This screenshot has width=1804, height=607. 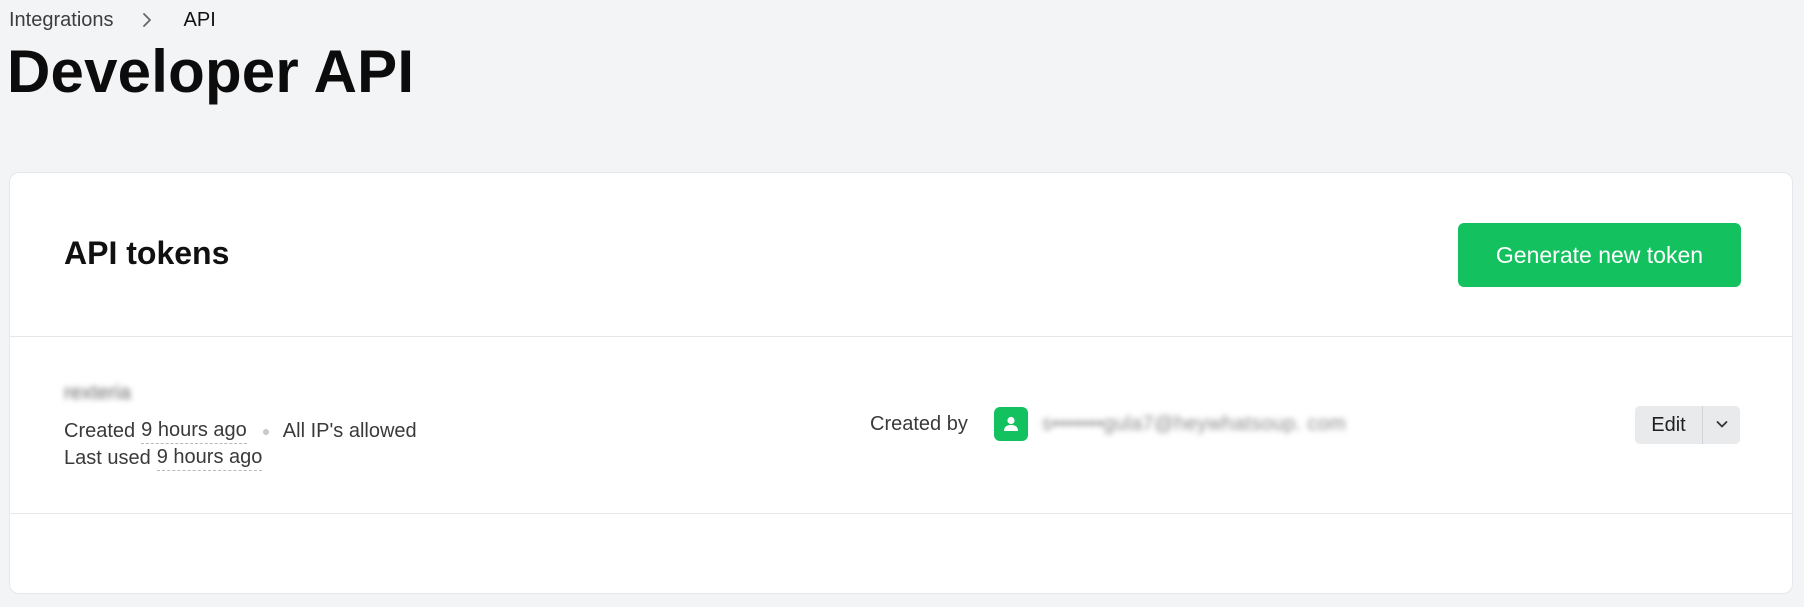 What do you see at coordinates (107, 458) in the screenshot?
I see `last-used-label: Last used` at bounding box center [107, 458].